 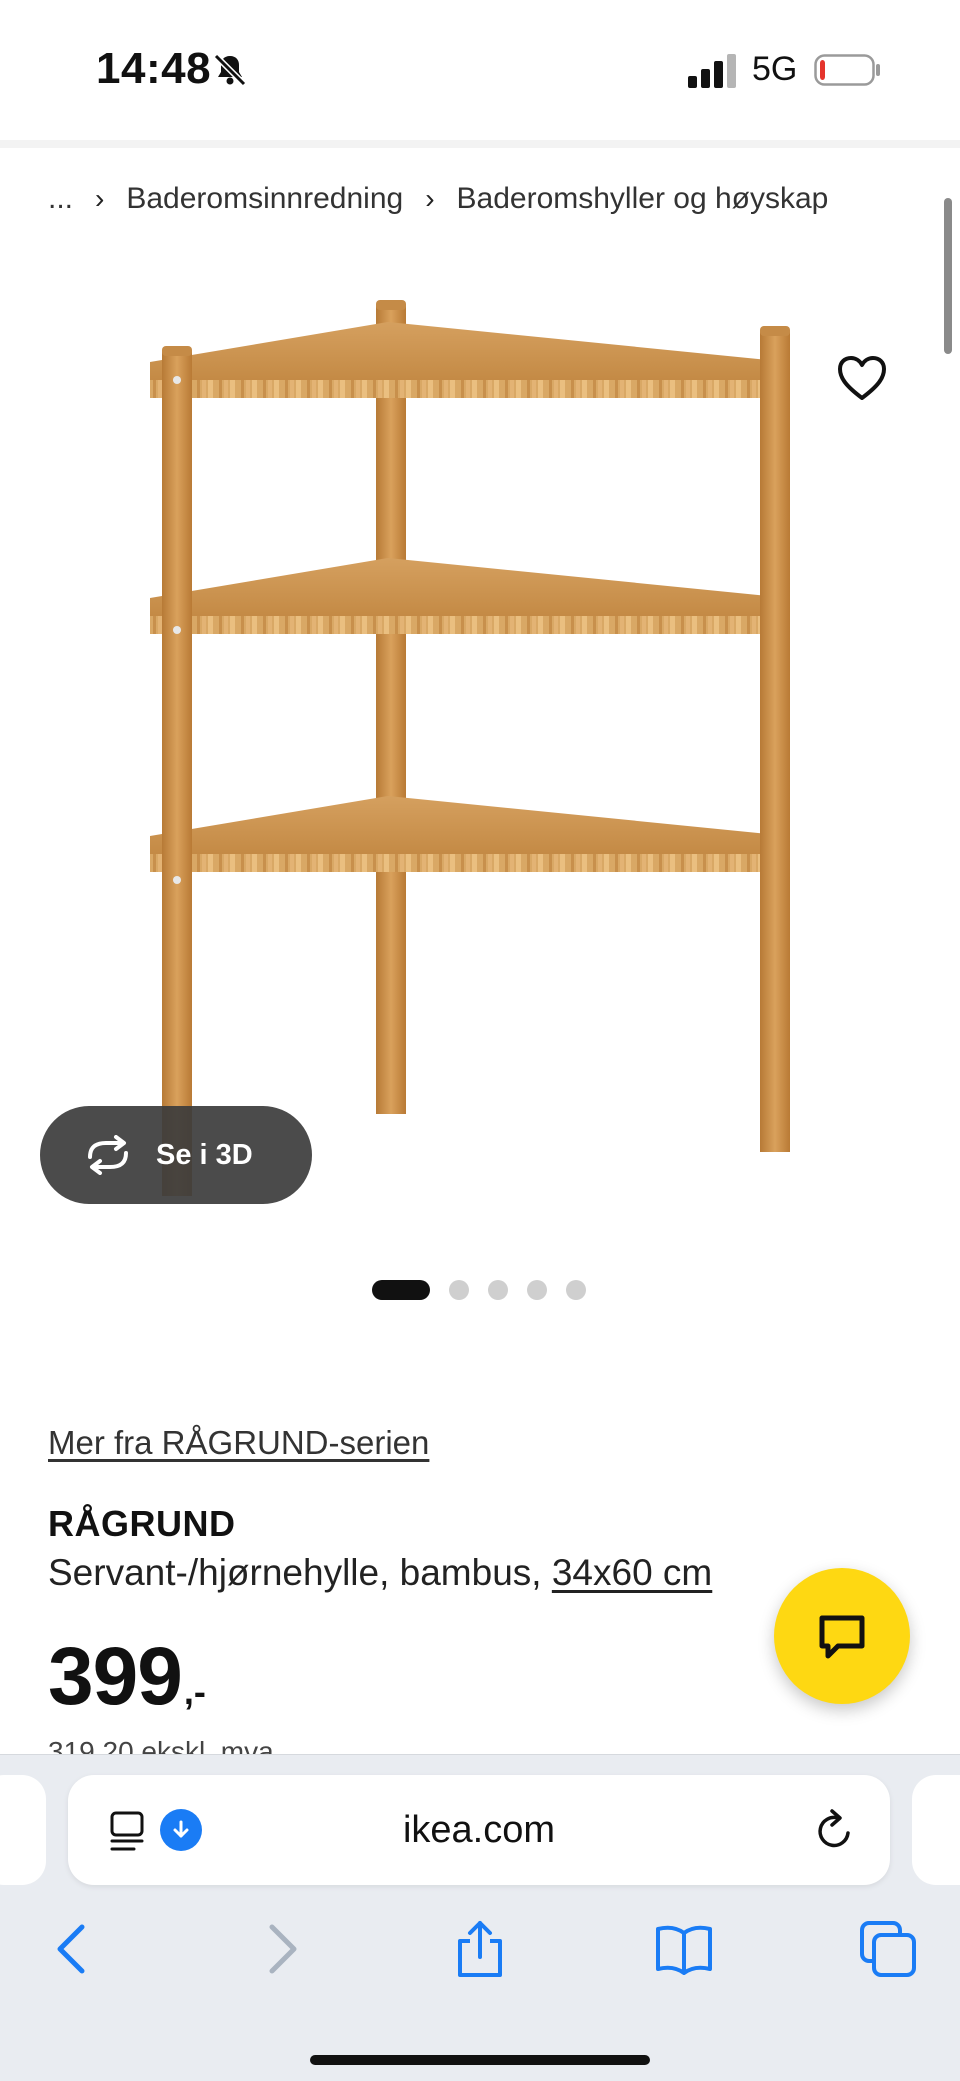 What do you see at coordinates (204, 1154) in the screenshot?
I see `view-3d-label: Se i 3D` at bounding box center [204, 1154].